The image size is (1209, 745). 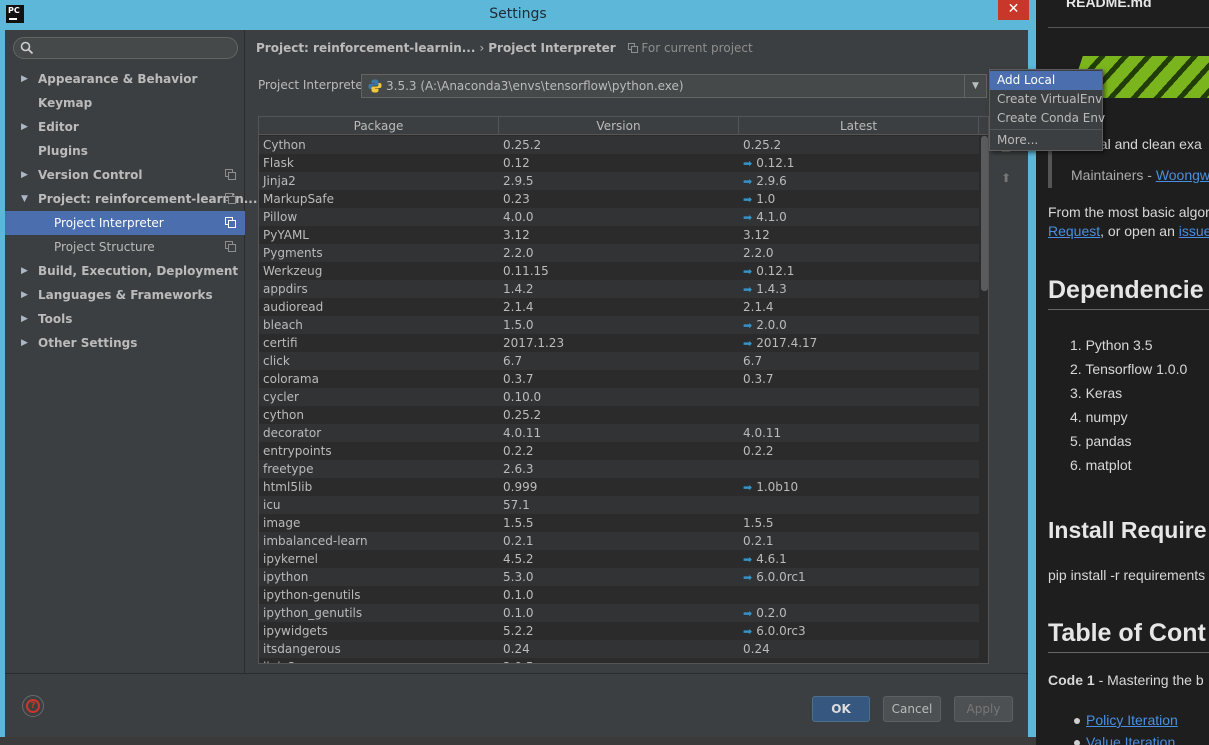 I want to click on table-row: html5lib 0.999 ➡ 1.0b10, so click(x=619, y=487).